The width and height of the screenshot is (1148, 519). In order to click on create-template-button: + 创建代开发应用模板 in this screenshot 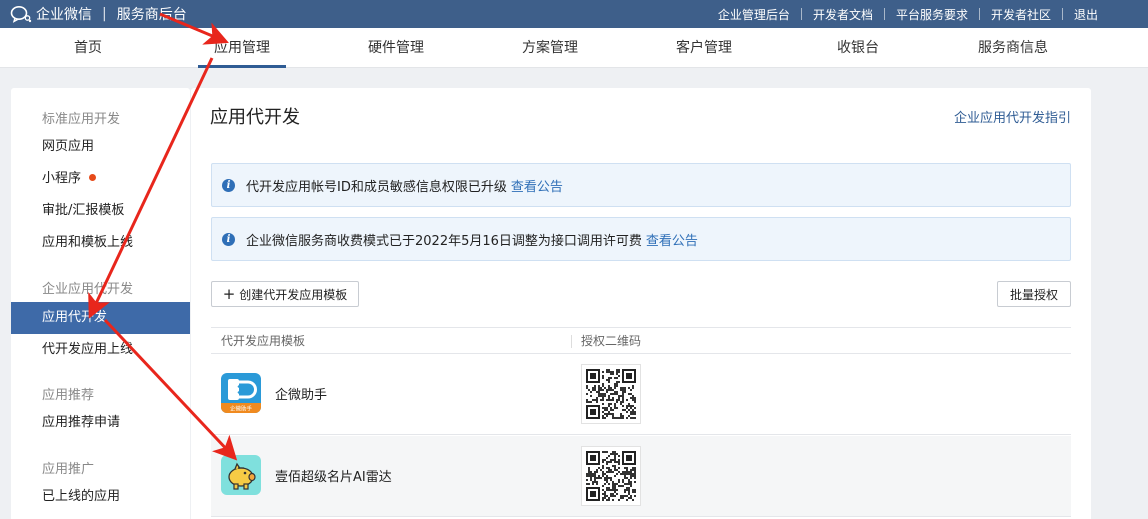, I will do `click(285, 294)`.